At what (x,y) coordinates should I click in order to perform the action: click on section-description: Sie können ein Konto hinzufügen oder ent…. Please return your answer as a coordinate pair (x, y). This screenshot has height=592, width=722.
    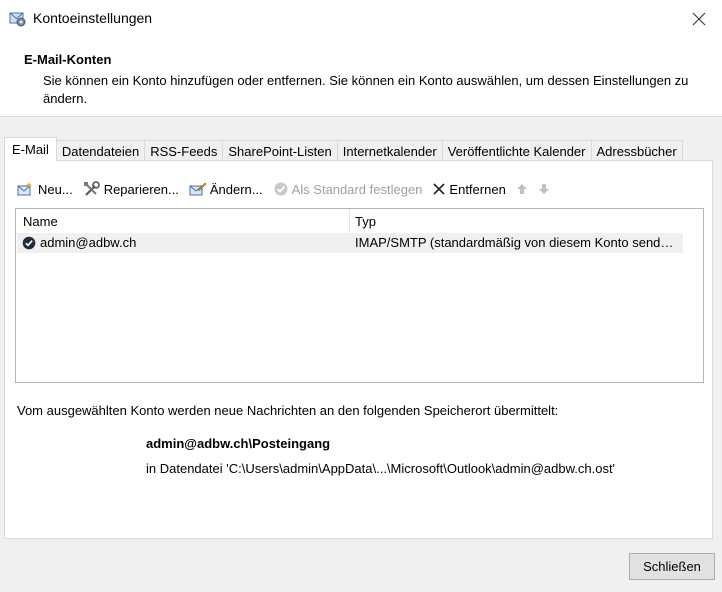
    Looking at the image, I should click on (366, 89).